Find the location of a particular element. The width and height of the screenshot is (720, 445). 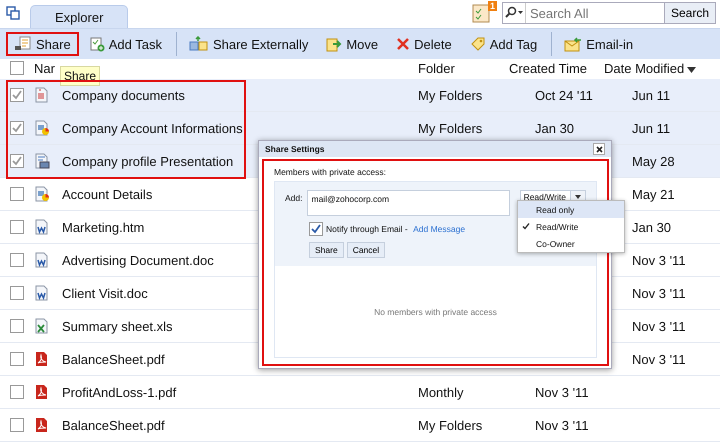

modified-cell-text: May 28 is located at coordinates (653, 161).